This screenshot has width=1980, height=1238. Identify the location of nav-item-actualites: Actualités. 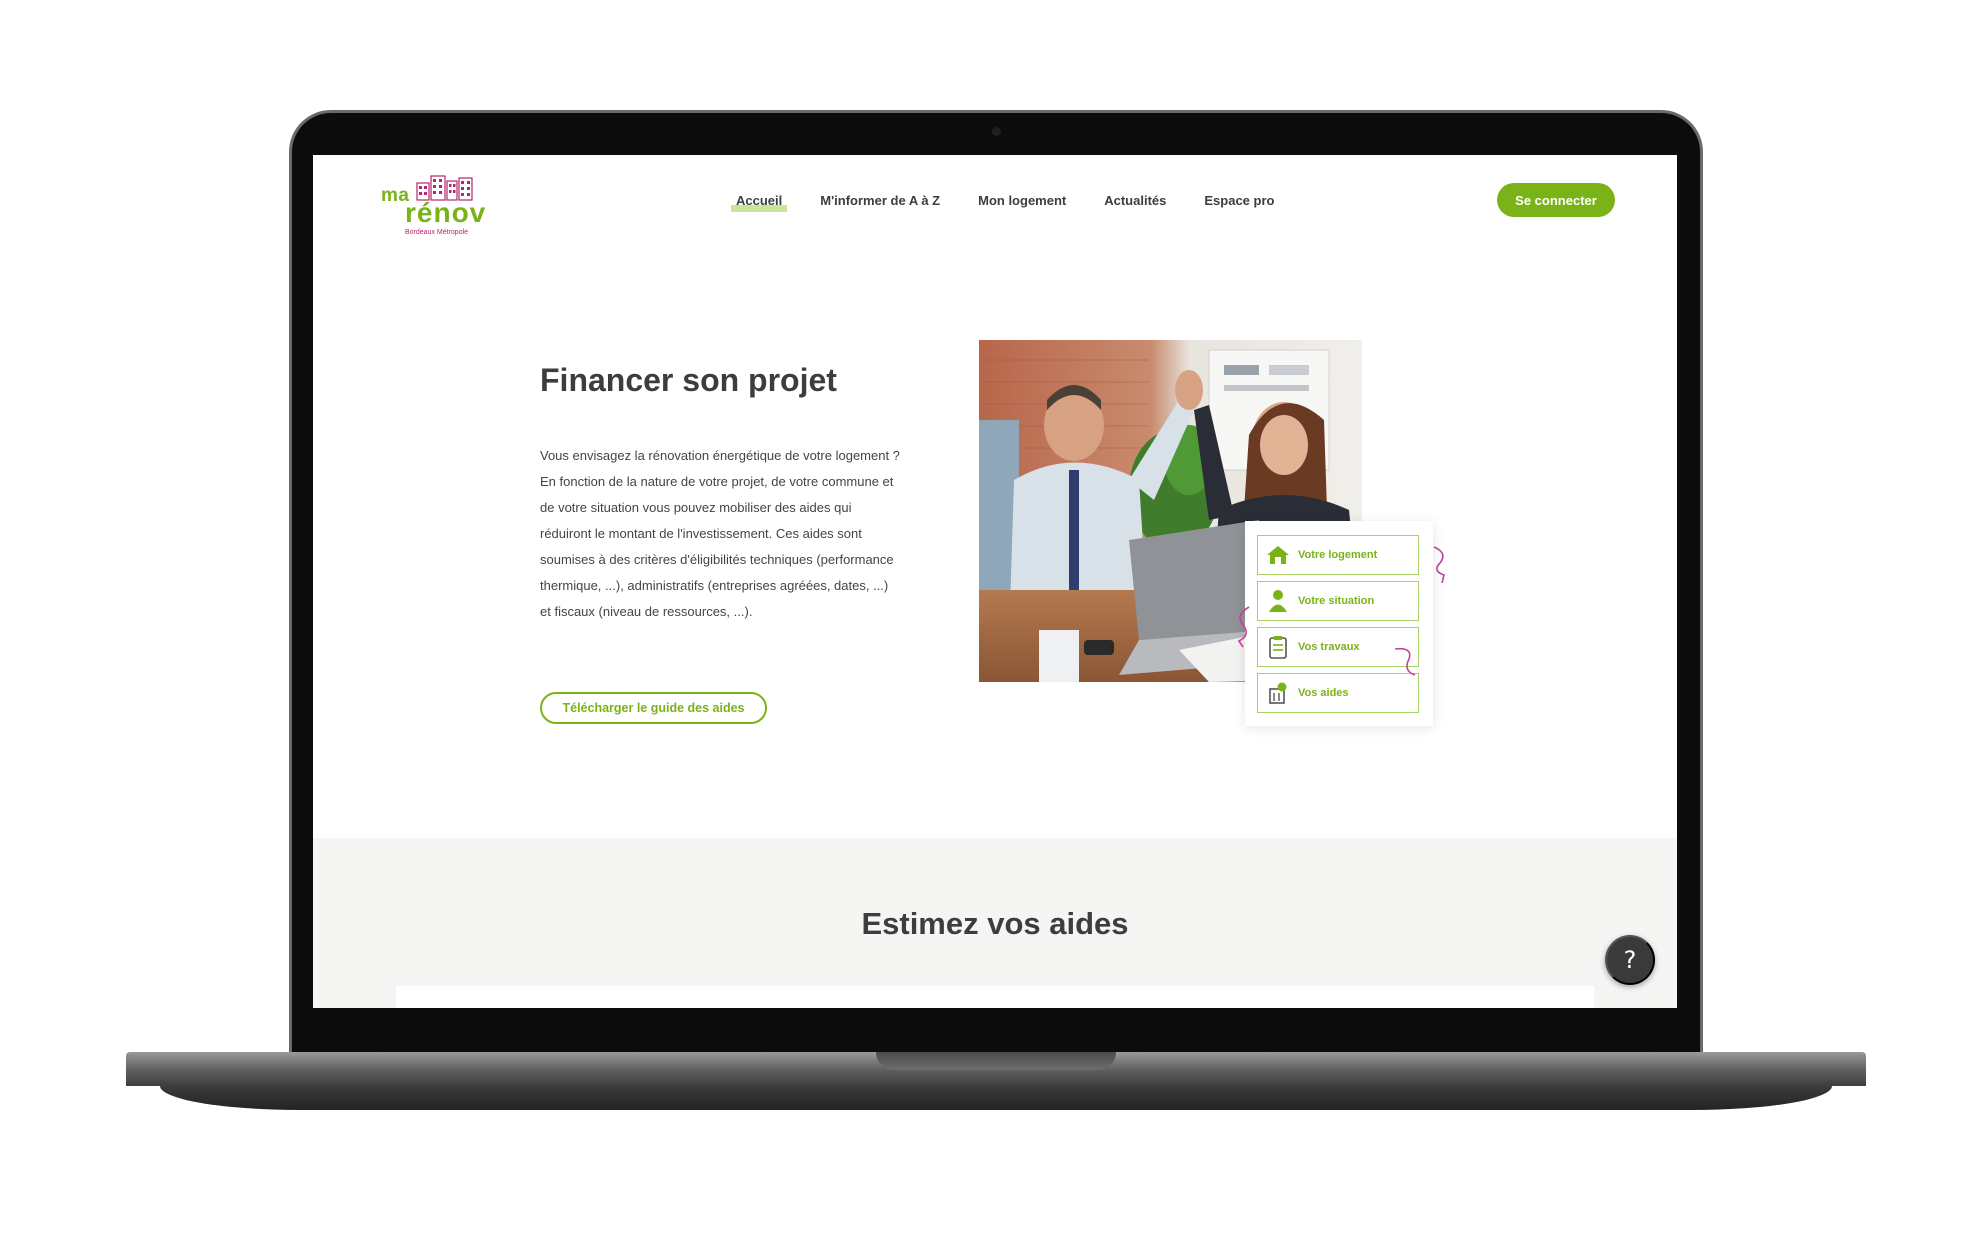
(1135, 200).